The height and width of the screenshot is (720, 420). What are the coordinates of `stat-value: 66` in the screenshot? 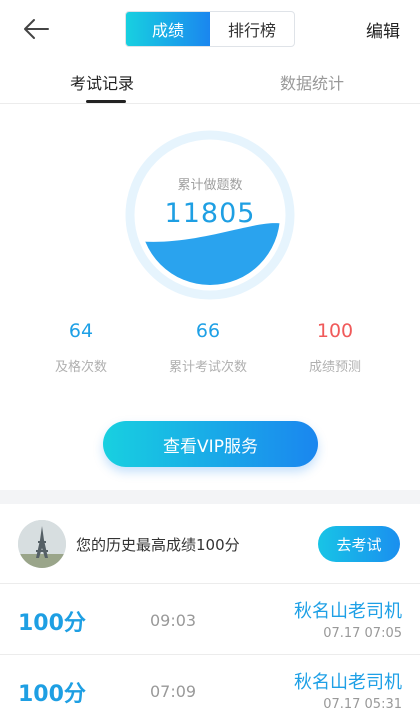 It's located at (208, 331).